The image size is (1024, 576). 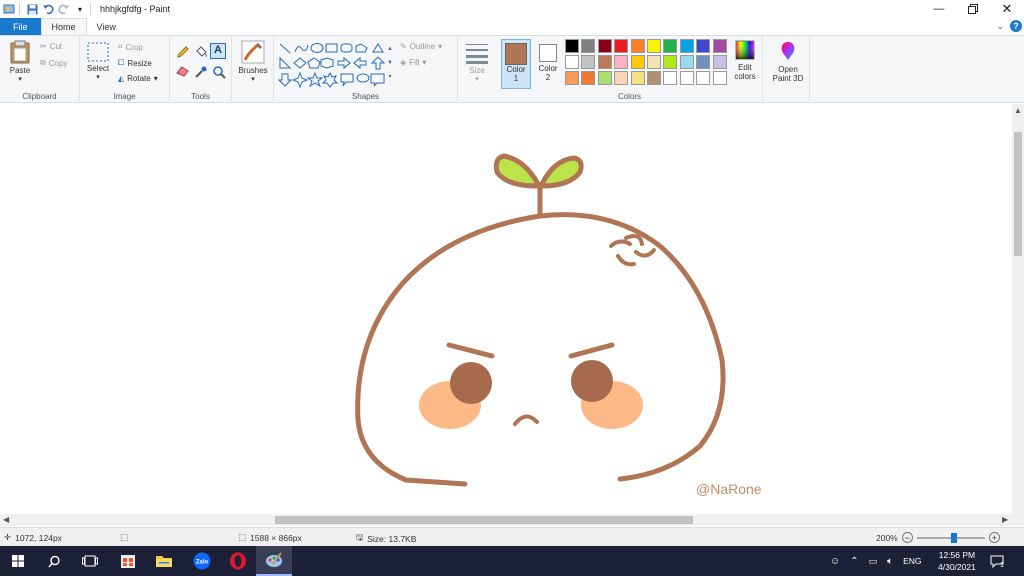 What do you see at coordinates (413, 62) in the screenshot?
I see `fill-button: ◈ Fill ▾` at bounding box center [413, 62].